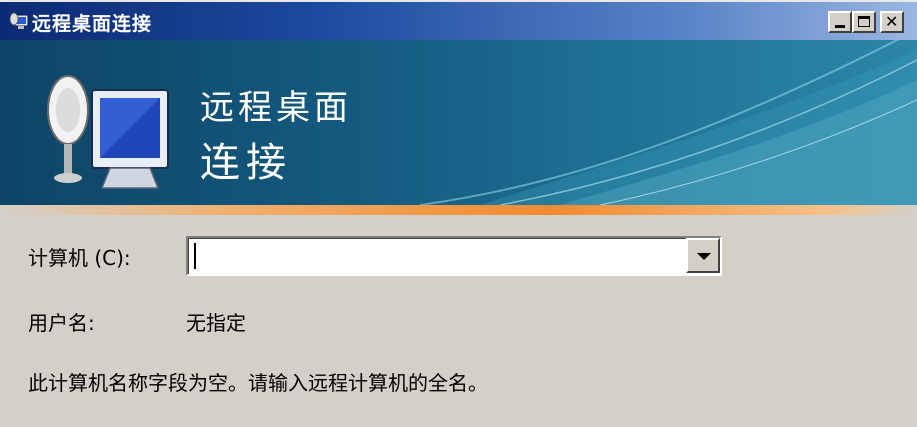  Describe the element at coordinates (246, 163) in the screenshot. I see `banner-title-line2: 连接` at that location.